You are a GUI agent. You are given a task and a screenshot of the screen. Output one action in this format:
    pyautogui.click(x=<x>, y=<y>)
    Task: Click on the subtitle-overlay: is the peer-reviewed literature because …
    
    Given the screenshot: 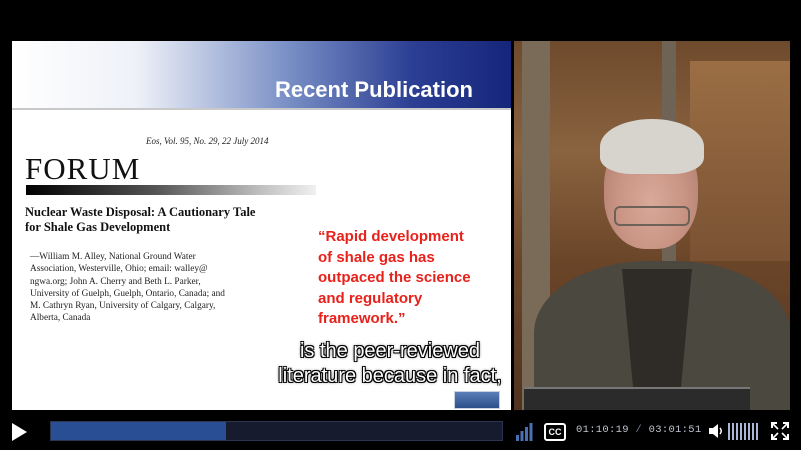 What is the action you would take?
    pyautogui.click(x=390, y=364)
    